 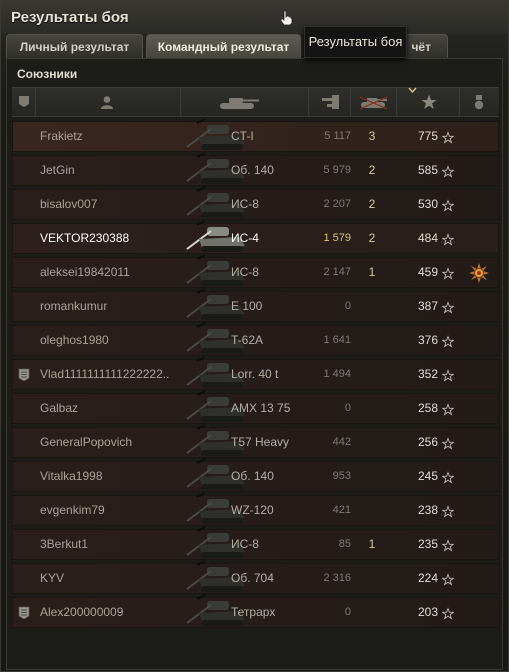 What do you see at coordinates (254, 17) in the screenshot?
I see `title-bar: Результаты боя` at bounding box center [254, 17].